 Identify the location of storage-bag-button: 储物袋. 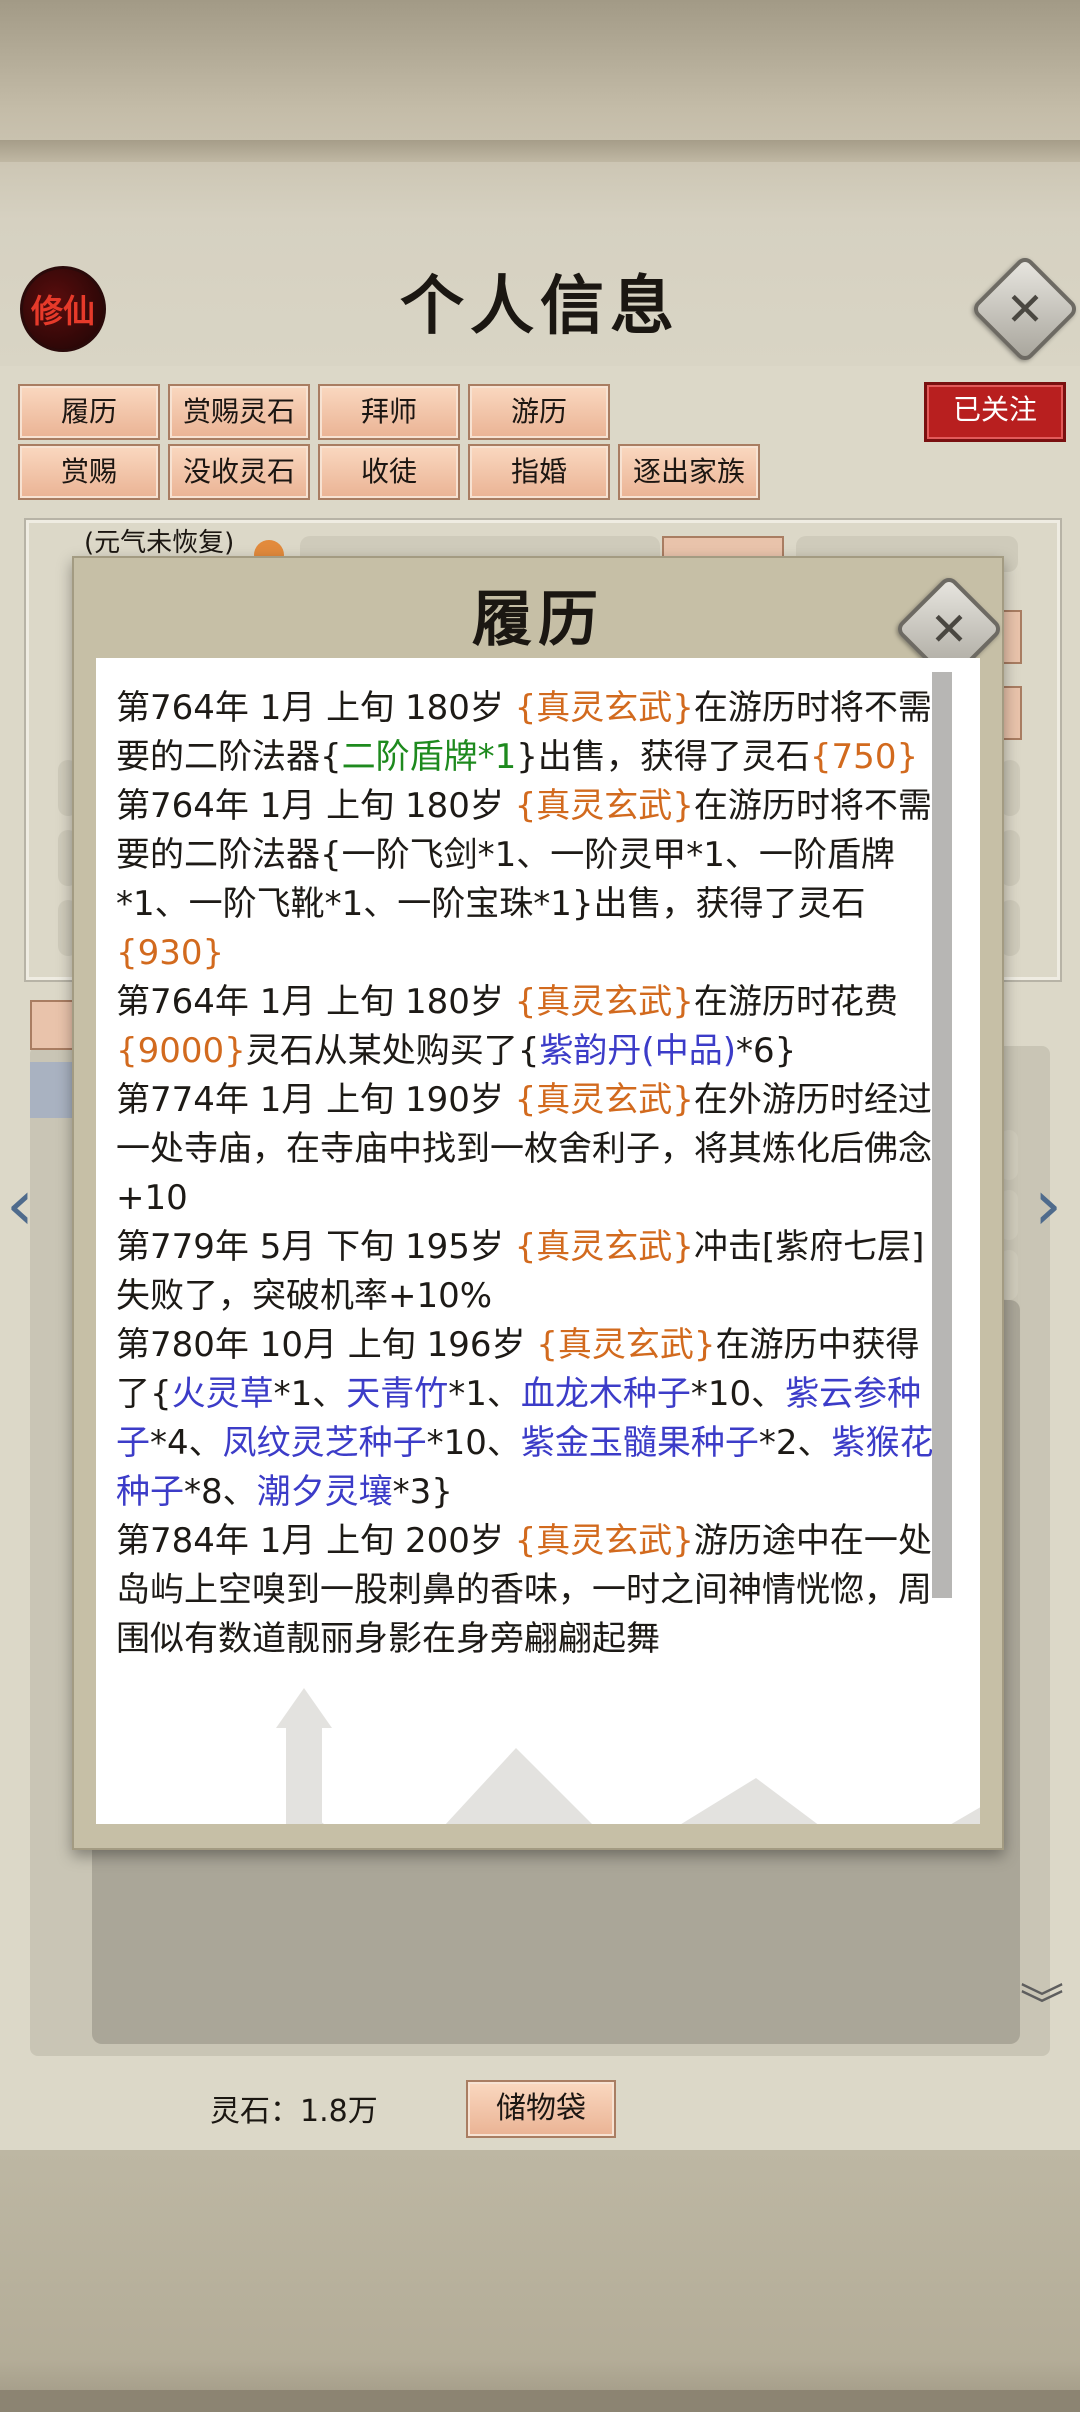
(541, 2109).